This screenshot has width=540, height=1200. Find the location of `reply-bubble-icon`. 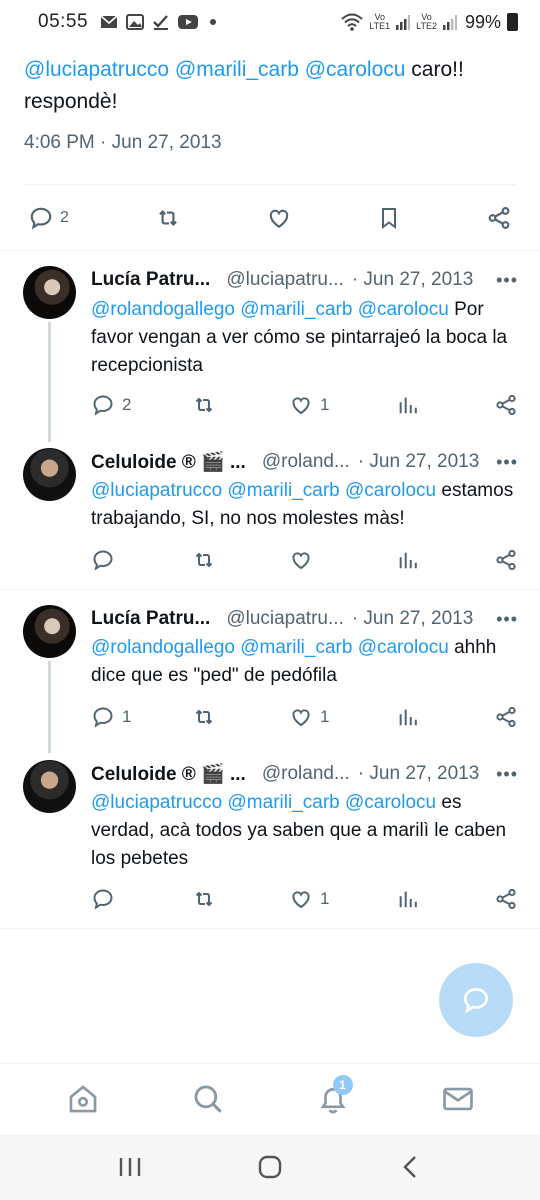

reply-bubble-icon is located at coordinates (476, 1000).